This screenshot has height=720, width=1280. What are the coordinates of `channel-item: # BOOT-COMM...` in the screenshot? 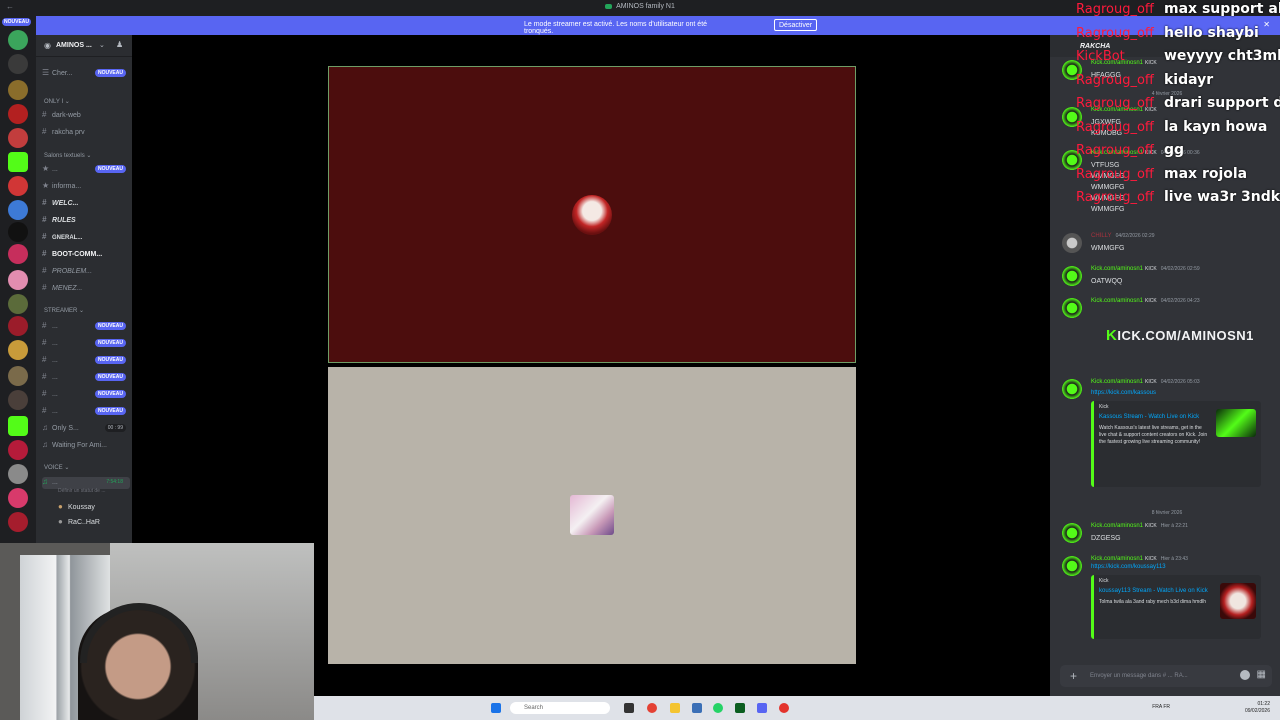 It's located at (86, 255).